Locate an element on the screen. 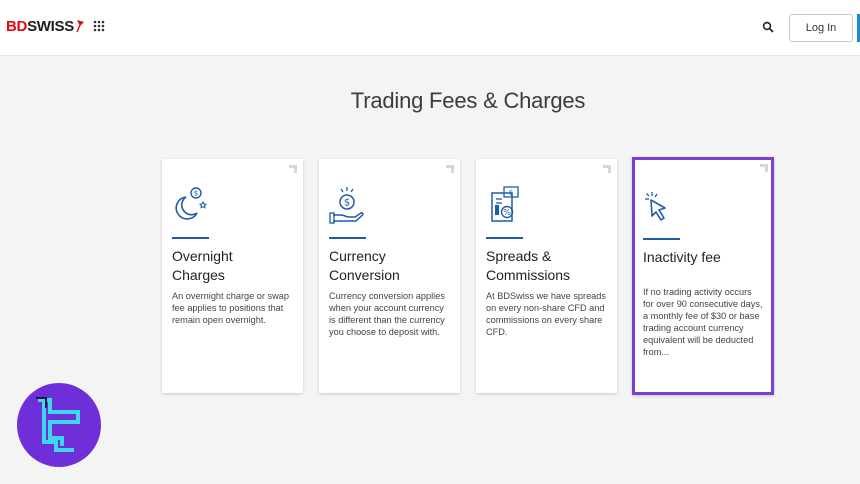  hand-coin-icon: $ is located at coordinates (346, 205).